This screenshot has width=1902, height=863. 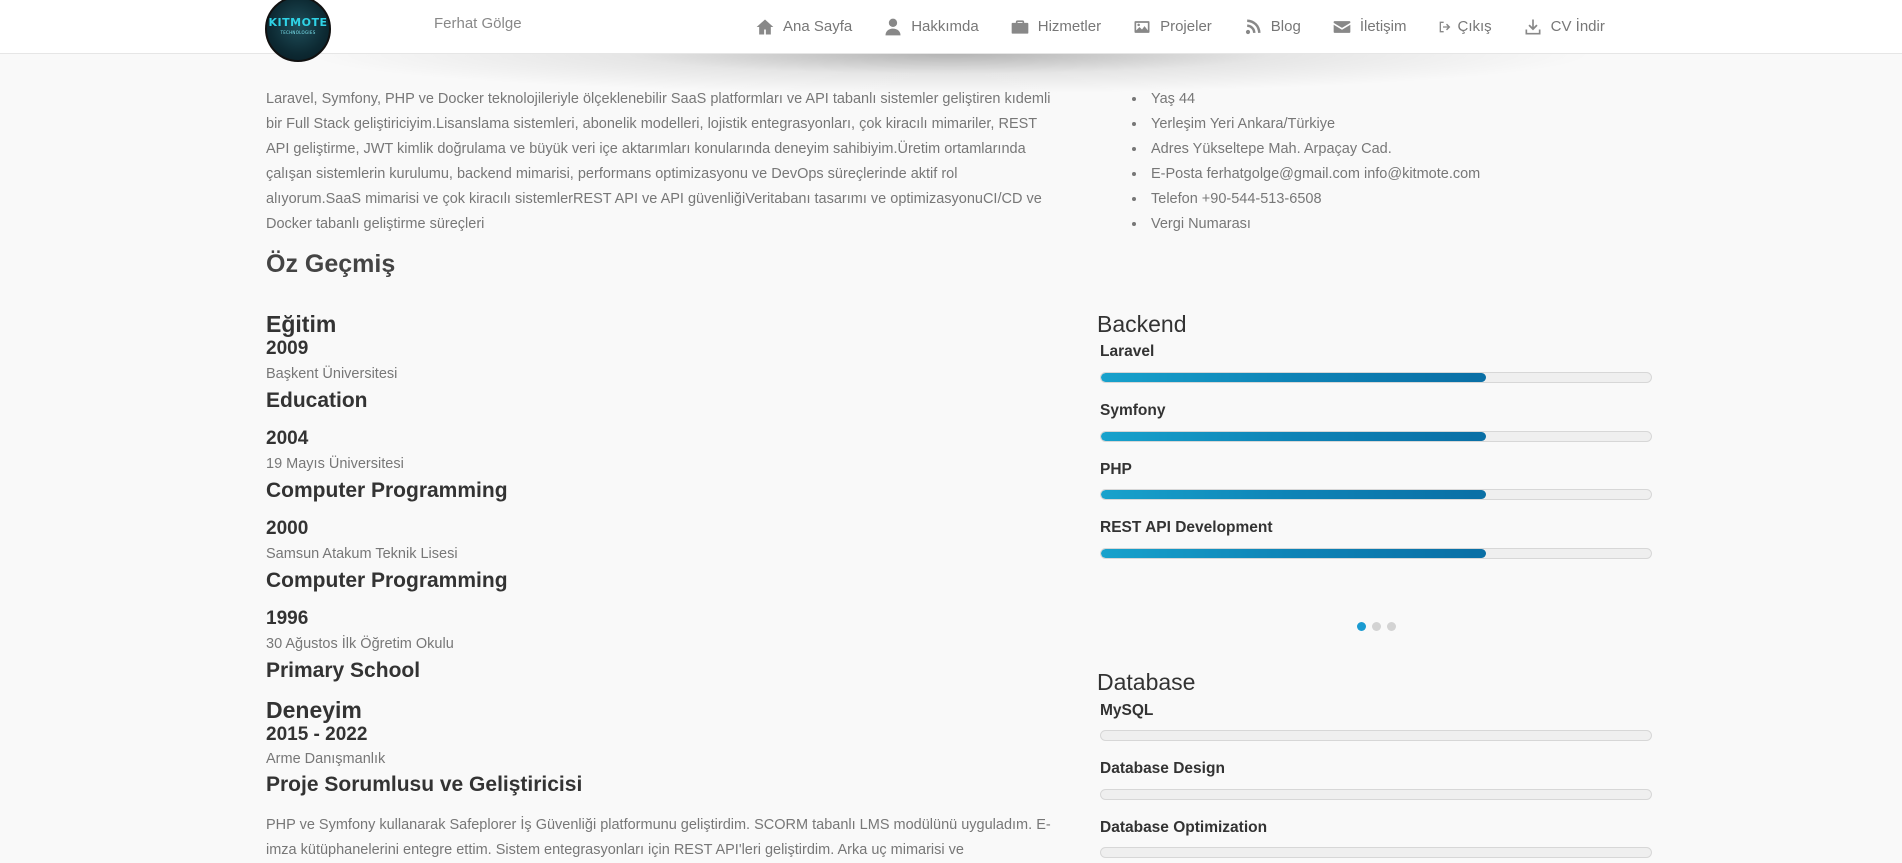 What do you see at coordinates (1146, 682) in the screenshot?
I see `skills-database-title: Database` at bounding box center [1146, 682].